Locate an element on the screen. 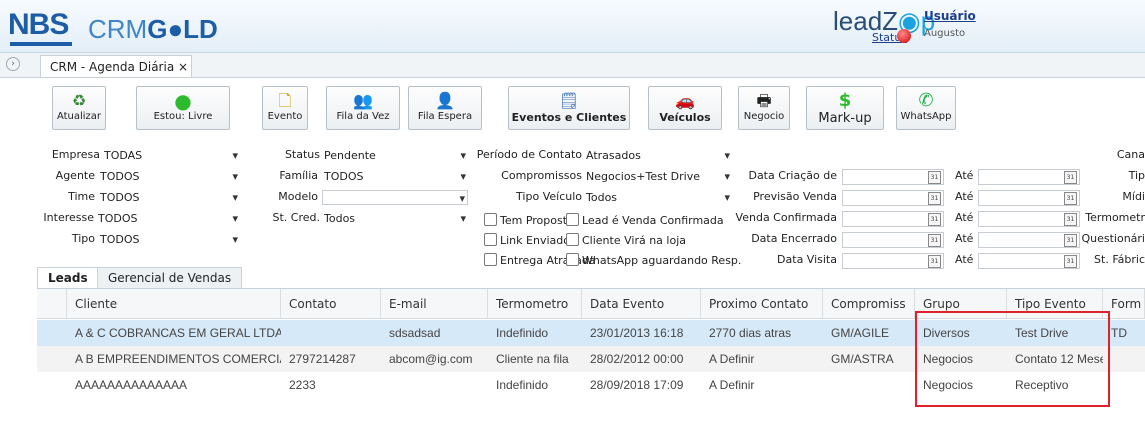 The height and width of the screenshot is (424, 1145). negocio-button: 🖶 Negocio is located at coordinates (764, 108).